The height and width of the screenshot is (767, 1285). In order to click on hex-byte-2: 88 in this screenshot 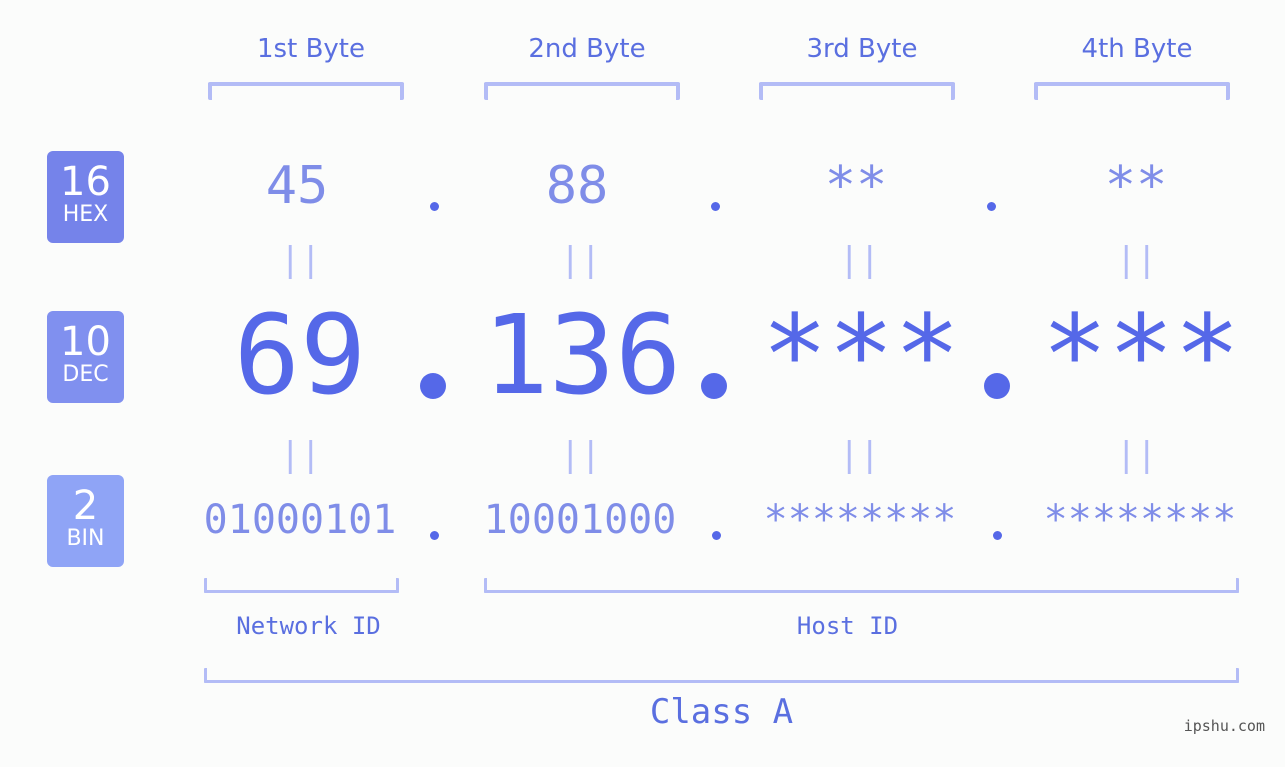, I will do `click(577, 186)`.